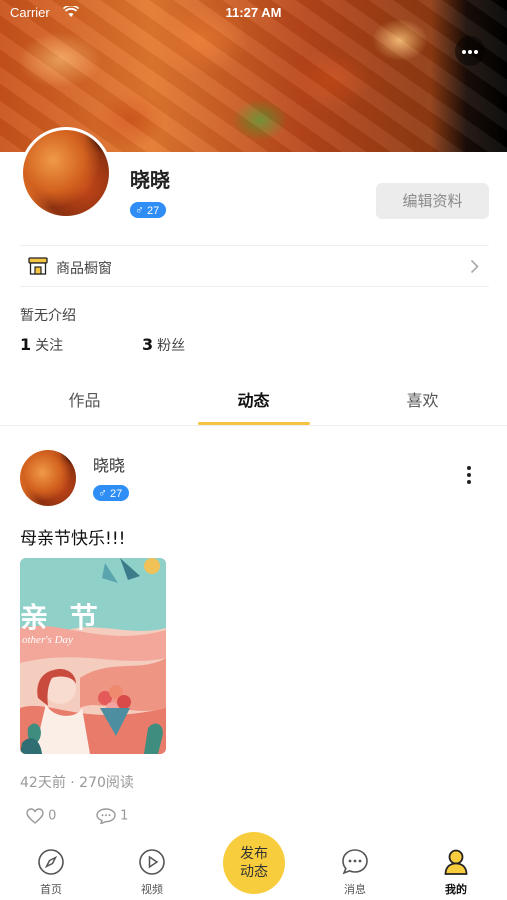  I want to click on post-more-icon, so click(469, 475).